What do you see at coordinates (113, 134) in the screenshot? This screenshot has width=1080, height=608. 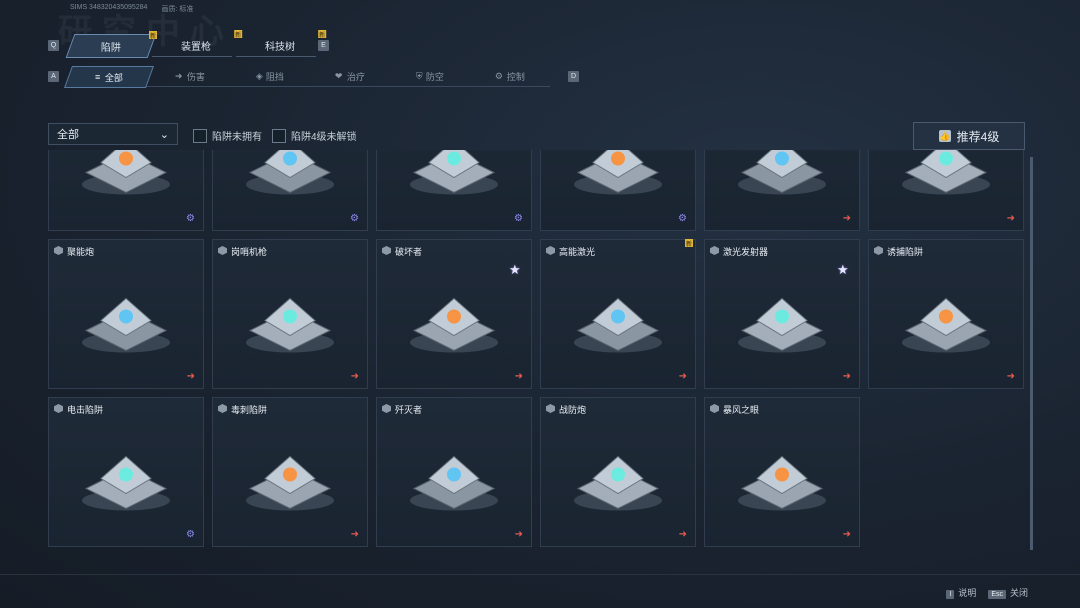 I see `filter-dropdown: 全部 ⌄` at bounding box center [113, 134].